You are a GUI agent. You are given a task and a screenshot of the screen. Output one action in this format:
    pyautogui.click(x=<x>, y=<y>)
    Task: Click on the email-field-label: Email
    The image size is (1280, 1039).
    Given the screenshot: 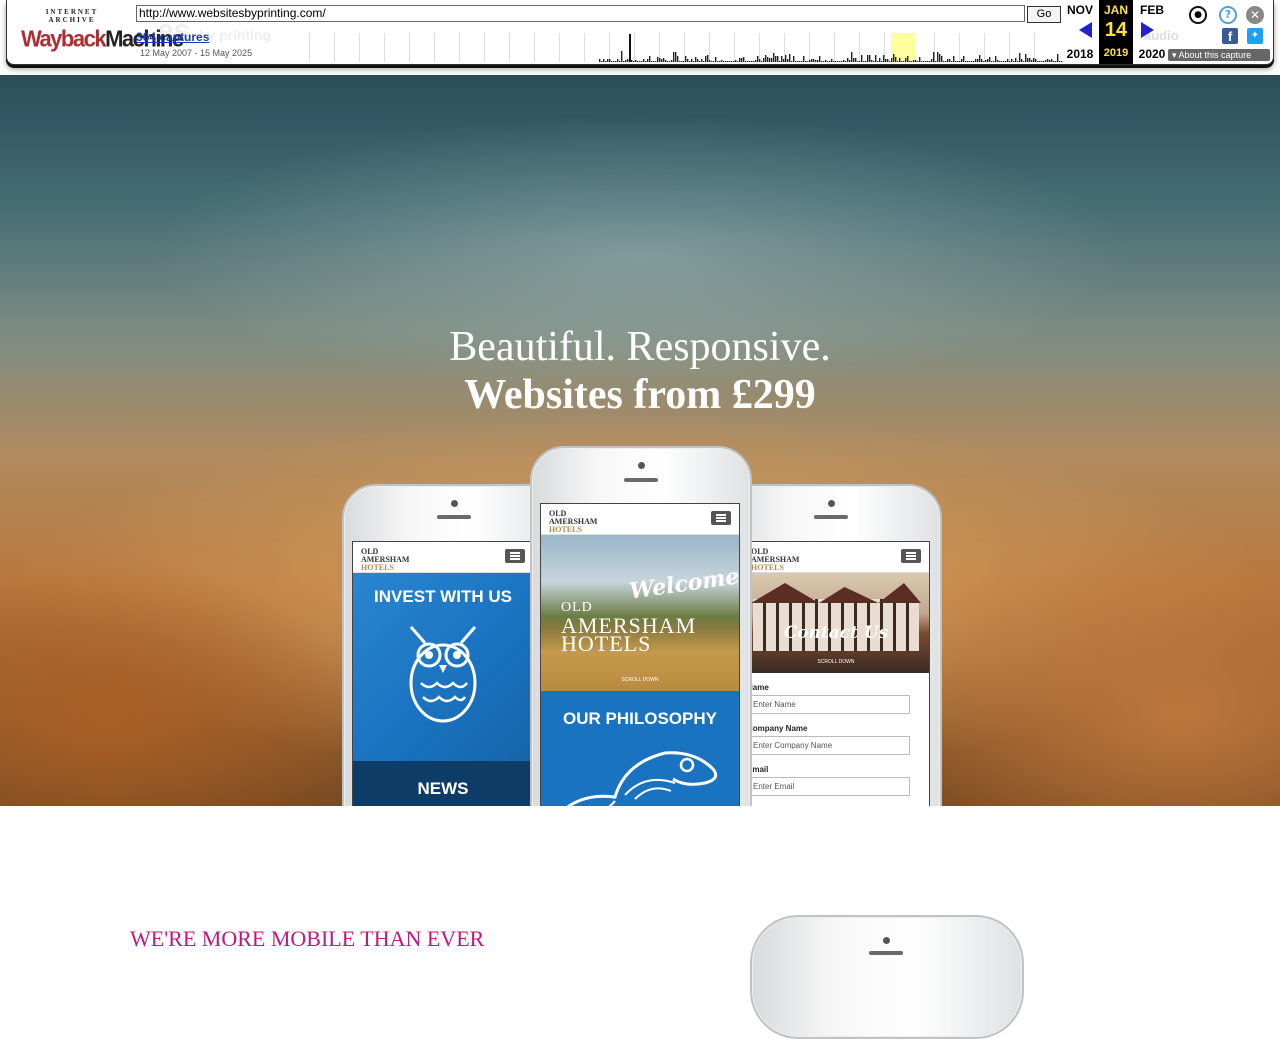 What is the action you would take?
    pyautogui.click(x=758, y=769)
    